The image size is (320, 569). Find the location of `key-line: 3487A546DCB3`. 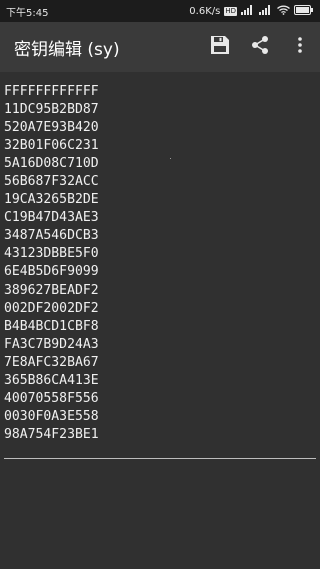

key-line: 3487A546DCB3 is located at coordinates (51, 236).